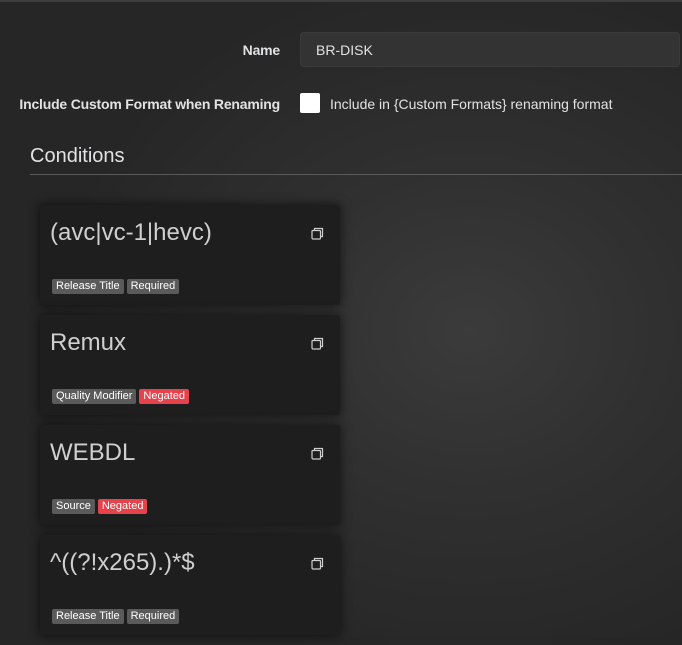  What do you see at coordinates (122, 562) in the screenshot?
I see `condition-title: ^((?!x265).)*$` at bounding box center [122, 562].